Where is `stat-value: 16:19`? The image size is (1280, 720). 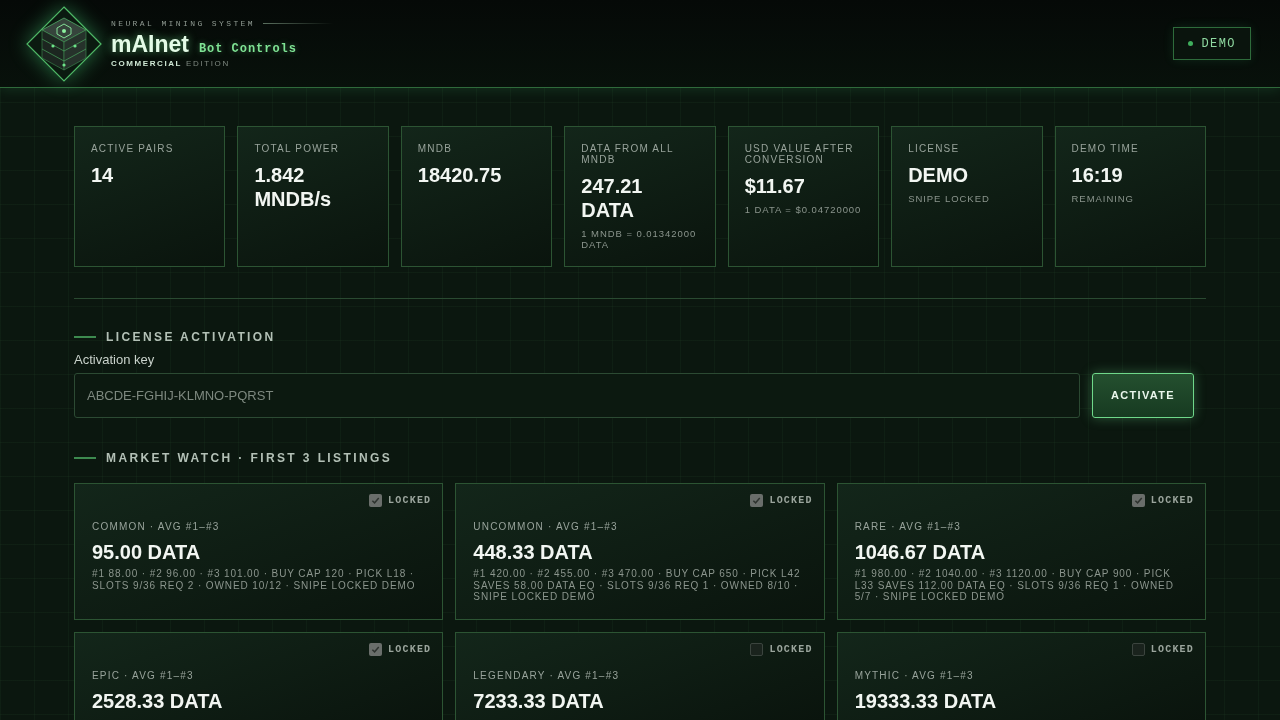
stat-value: 16:19 is located at coordinates (1097, 175).